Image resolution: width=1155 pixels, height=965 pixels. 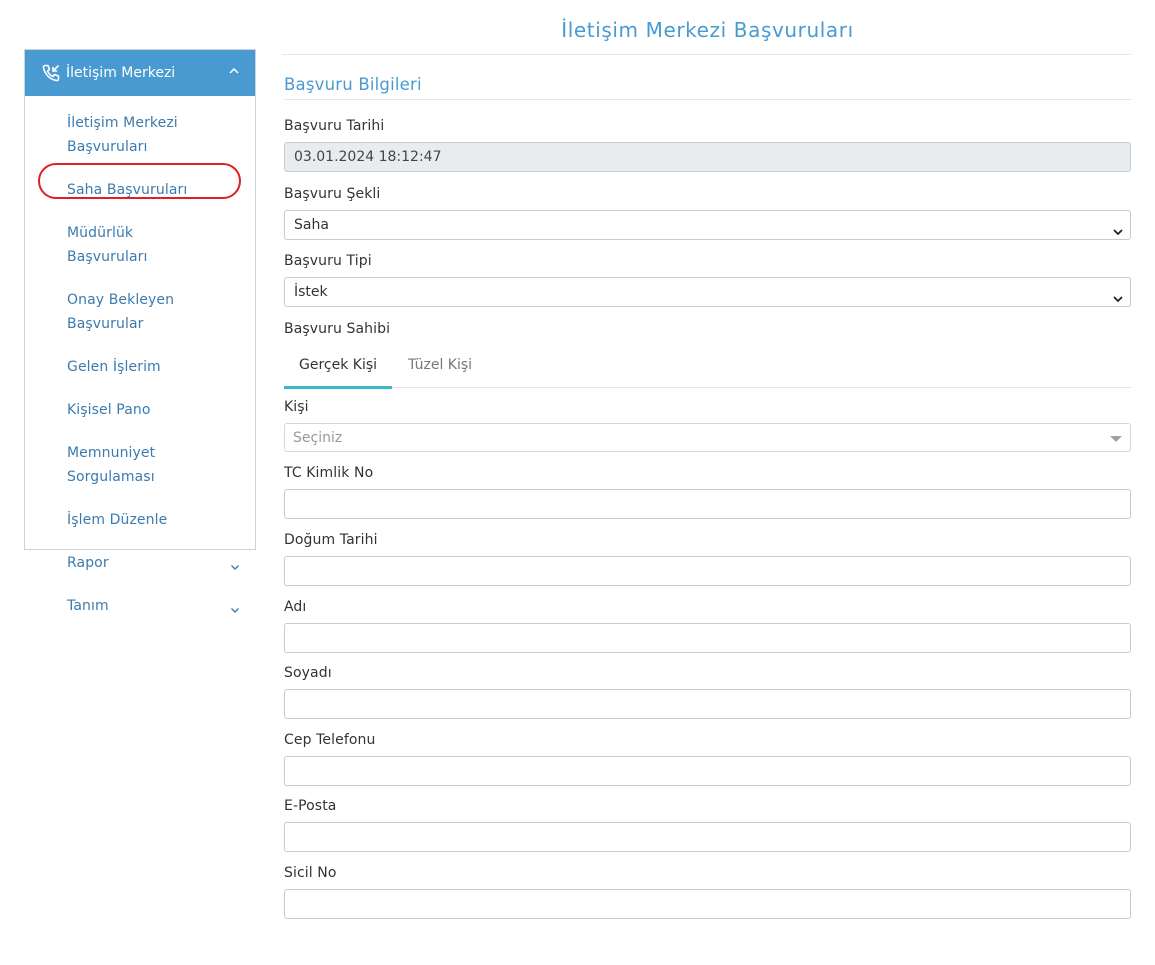 I want to click on sidebar-header: İletişim Merkezi, so click(x=140, y=73).